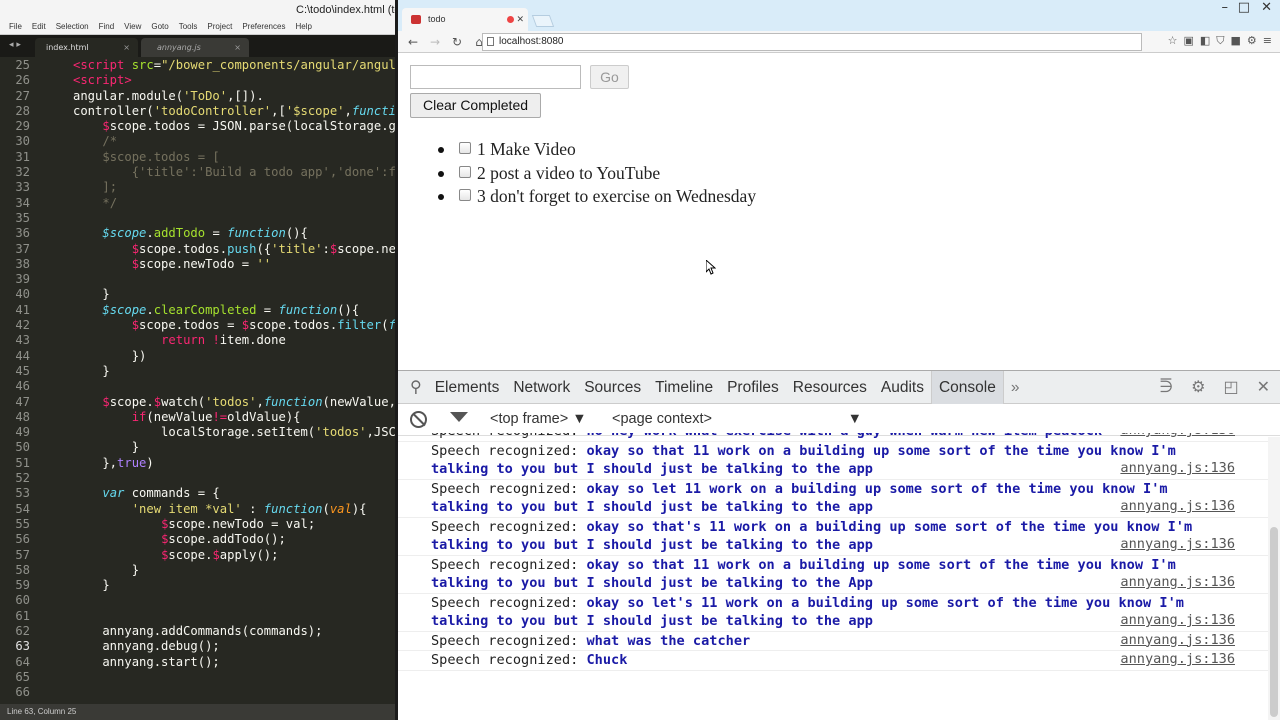 Image resolution: width=1280 pixels, height=720 pixels. What do you see at coordinates (22, 432) in the screenshot?
I see `line-number: 49` at bounding box center [22, 432].